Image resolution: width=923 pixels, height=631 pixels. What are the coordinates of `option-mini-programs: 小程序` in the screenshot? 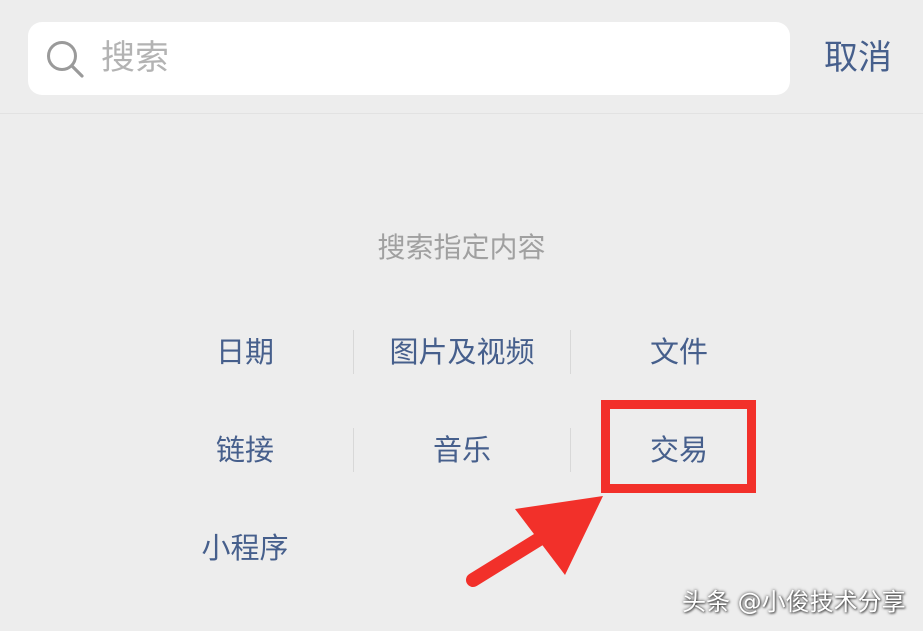 It's located at (245, 548).